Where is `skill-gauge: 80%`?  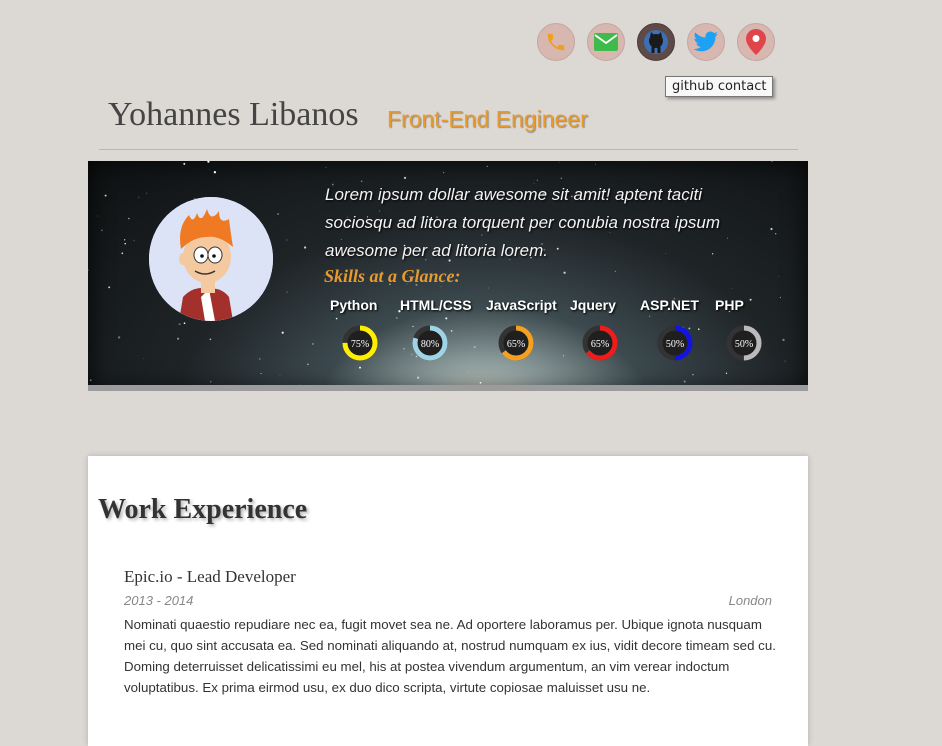
skill-gauge: 80% is located at coordinates (430, 343).